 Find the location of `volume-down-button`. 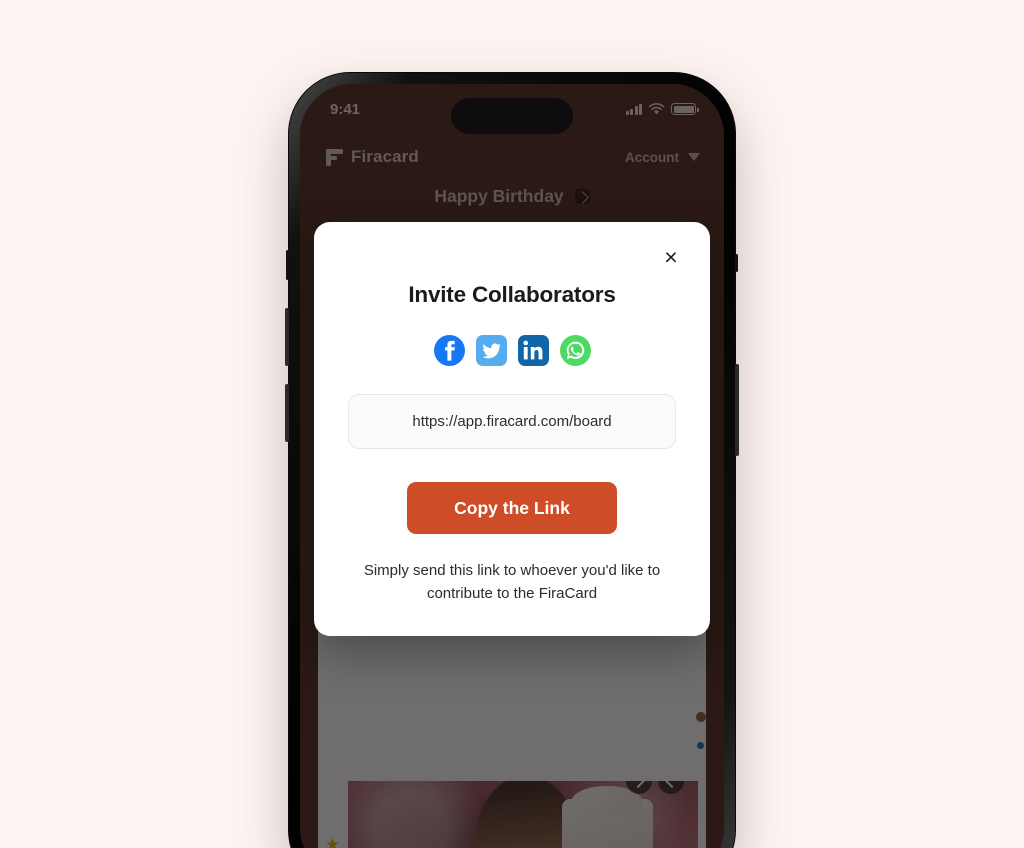

volume-down-button is located at coordinates (287, 413).